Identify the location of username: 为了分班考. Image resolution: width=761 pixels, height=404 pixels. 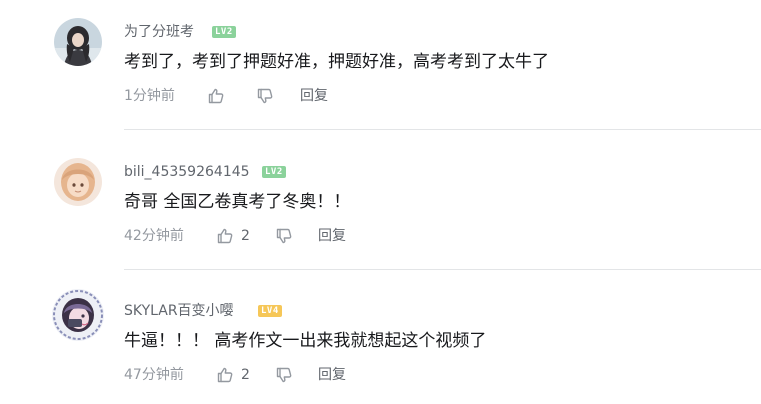
(159, 32).